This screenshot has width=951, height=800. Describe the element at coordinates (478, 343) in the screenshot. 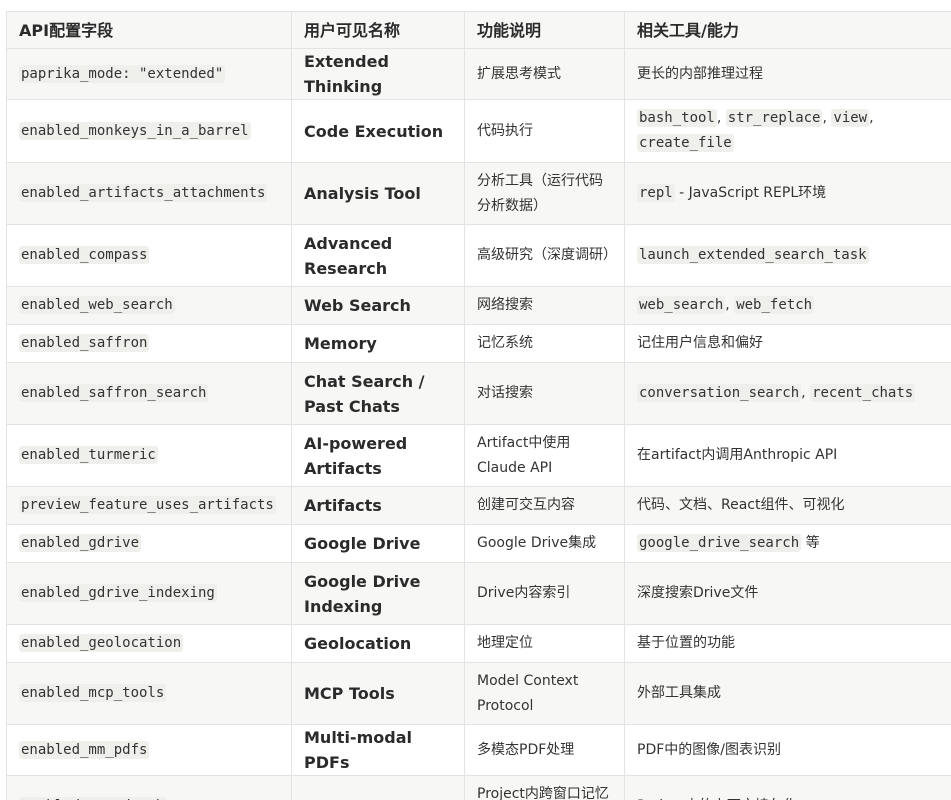

I see `table-row: enabled_saffron Memory 记忆系统 记住用户信息和偏好` at that location.